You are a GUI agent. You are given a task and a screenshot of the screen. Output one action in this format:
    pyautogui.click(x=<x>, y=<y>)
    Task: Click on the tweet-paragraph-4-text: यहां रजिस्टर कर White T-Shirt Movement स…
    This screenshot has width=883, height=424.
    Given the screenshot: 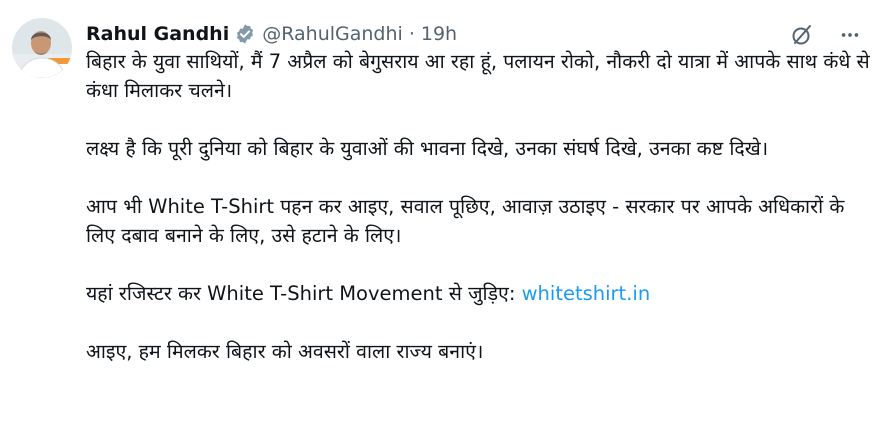 What is the action you would take?
    pyautogui.click(x=304, y=293)
    